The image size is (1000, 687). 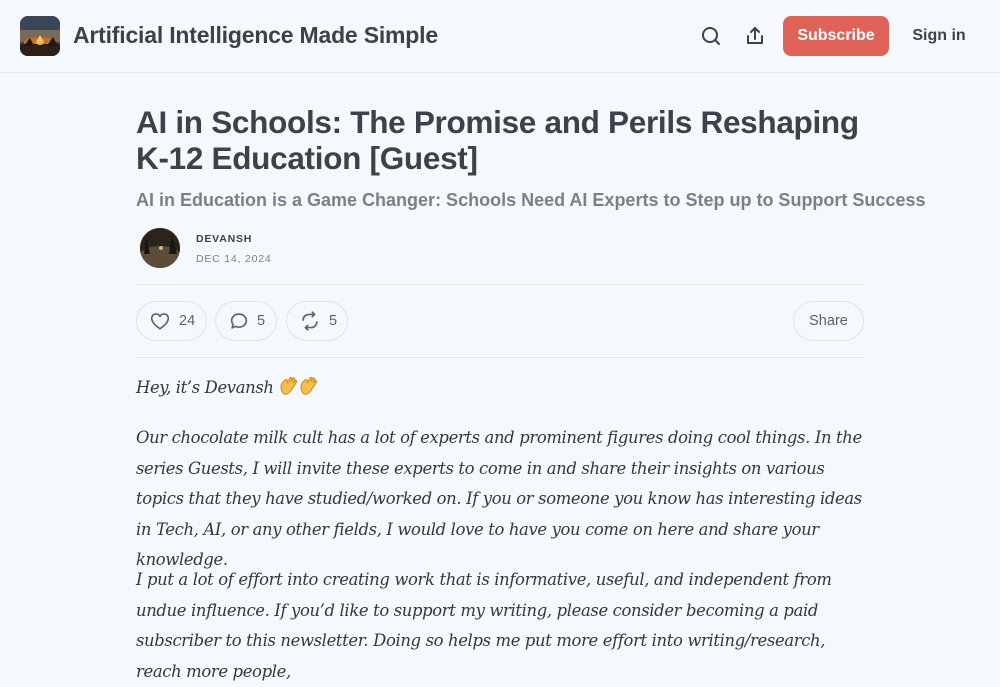 I want to click on share-upload-icon, so click(x=755, y=36).